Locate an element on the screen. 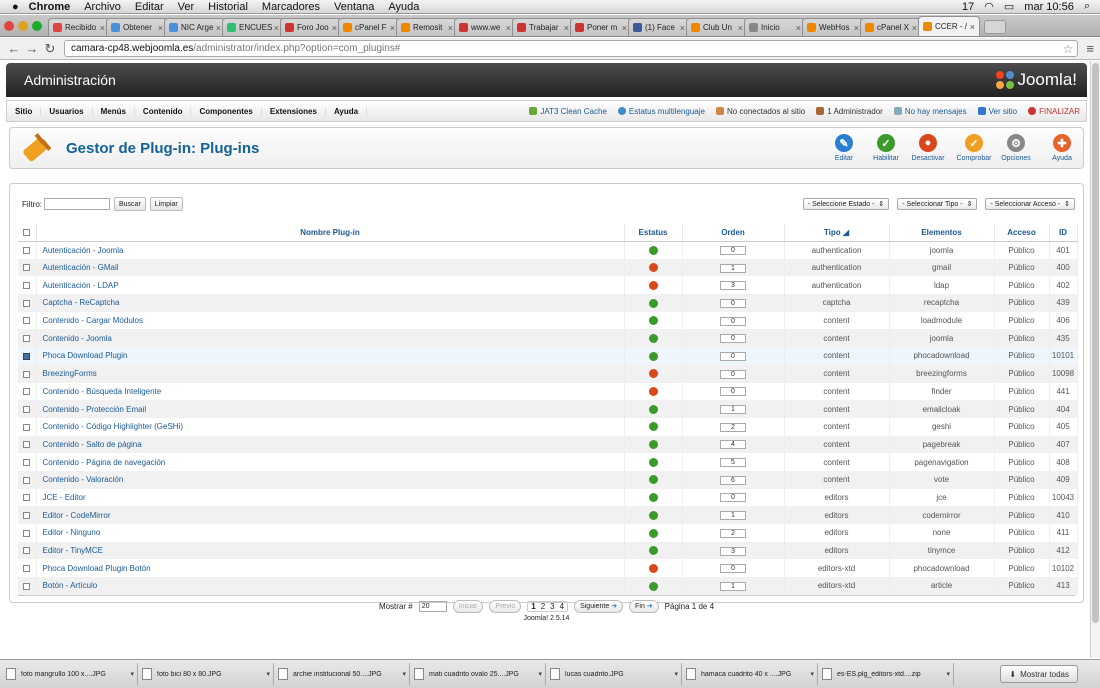 This screenshot has width=1100, height=688. close-window-icon is located at coordinates (9, 25).